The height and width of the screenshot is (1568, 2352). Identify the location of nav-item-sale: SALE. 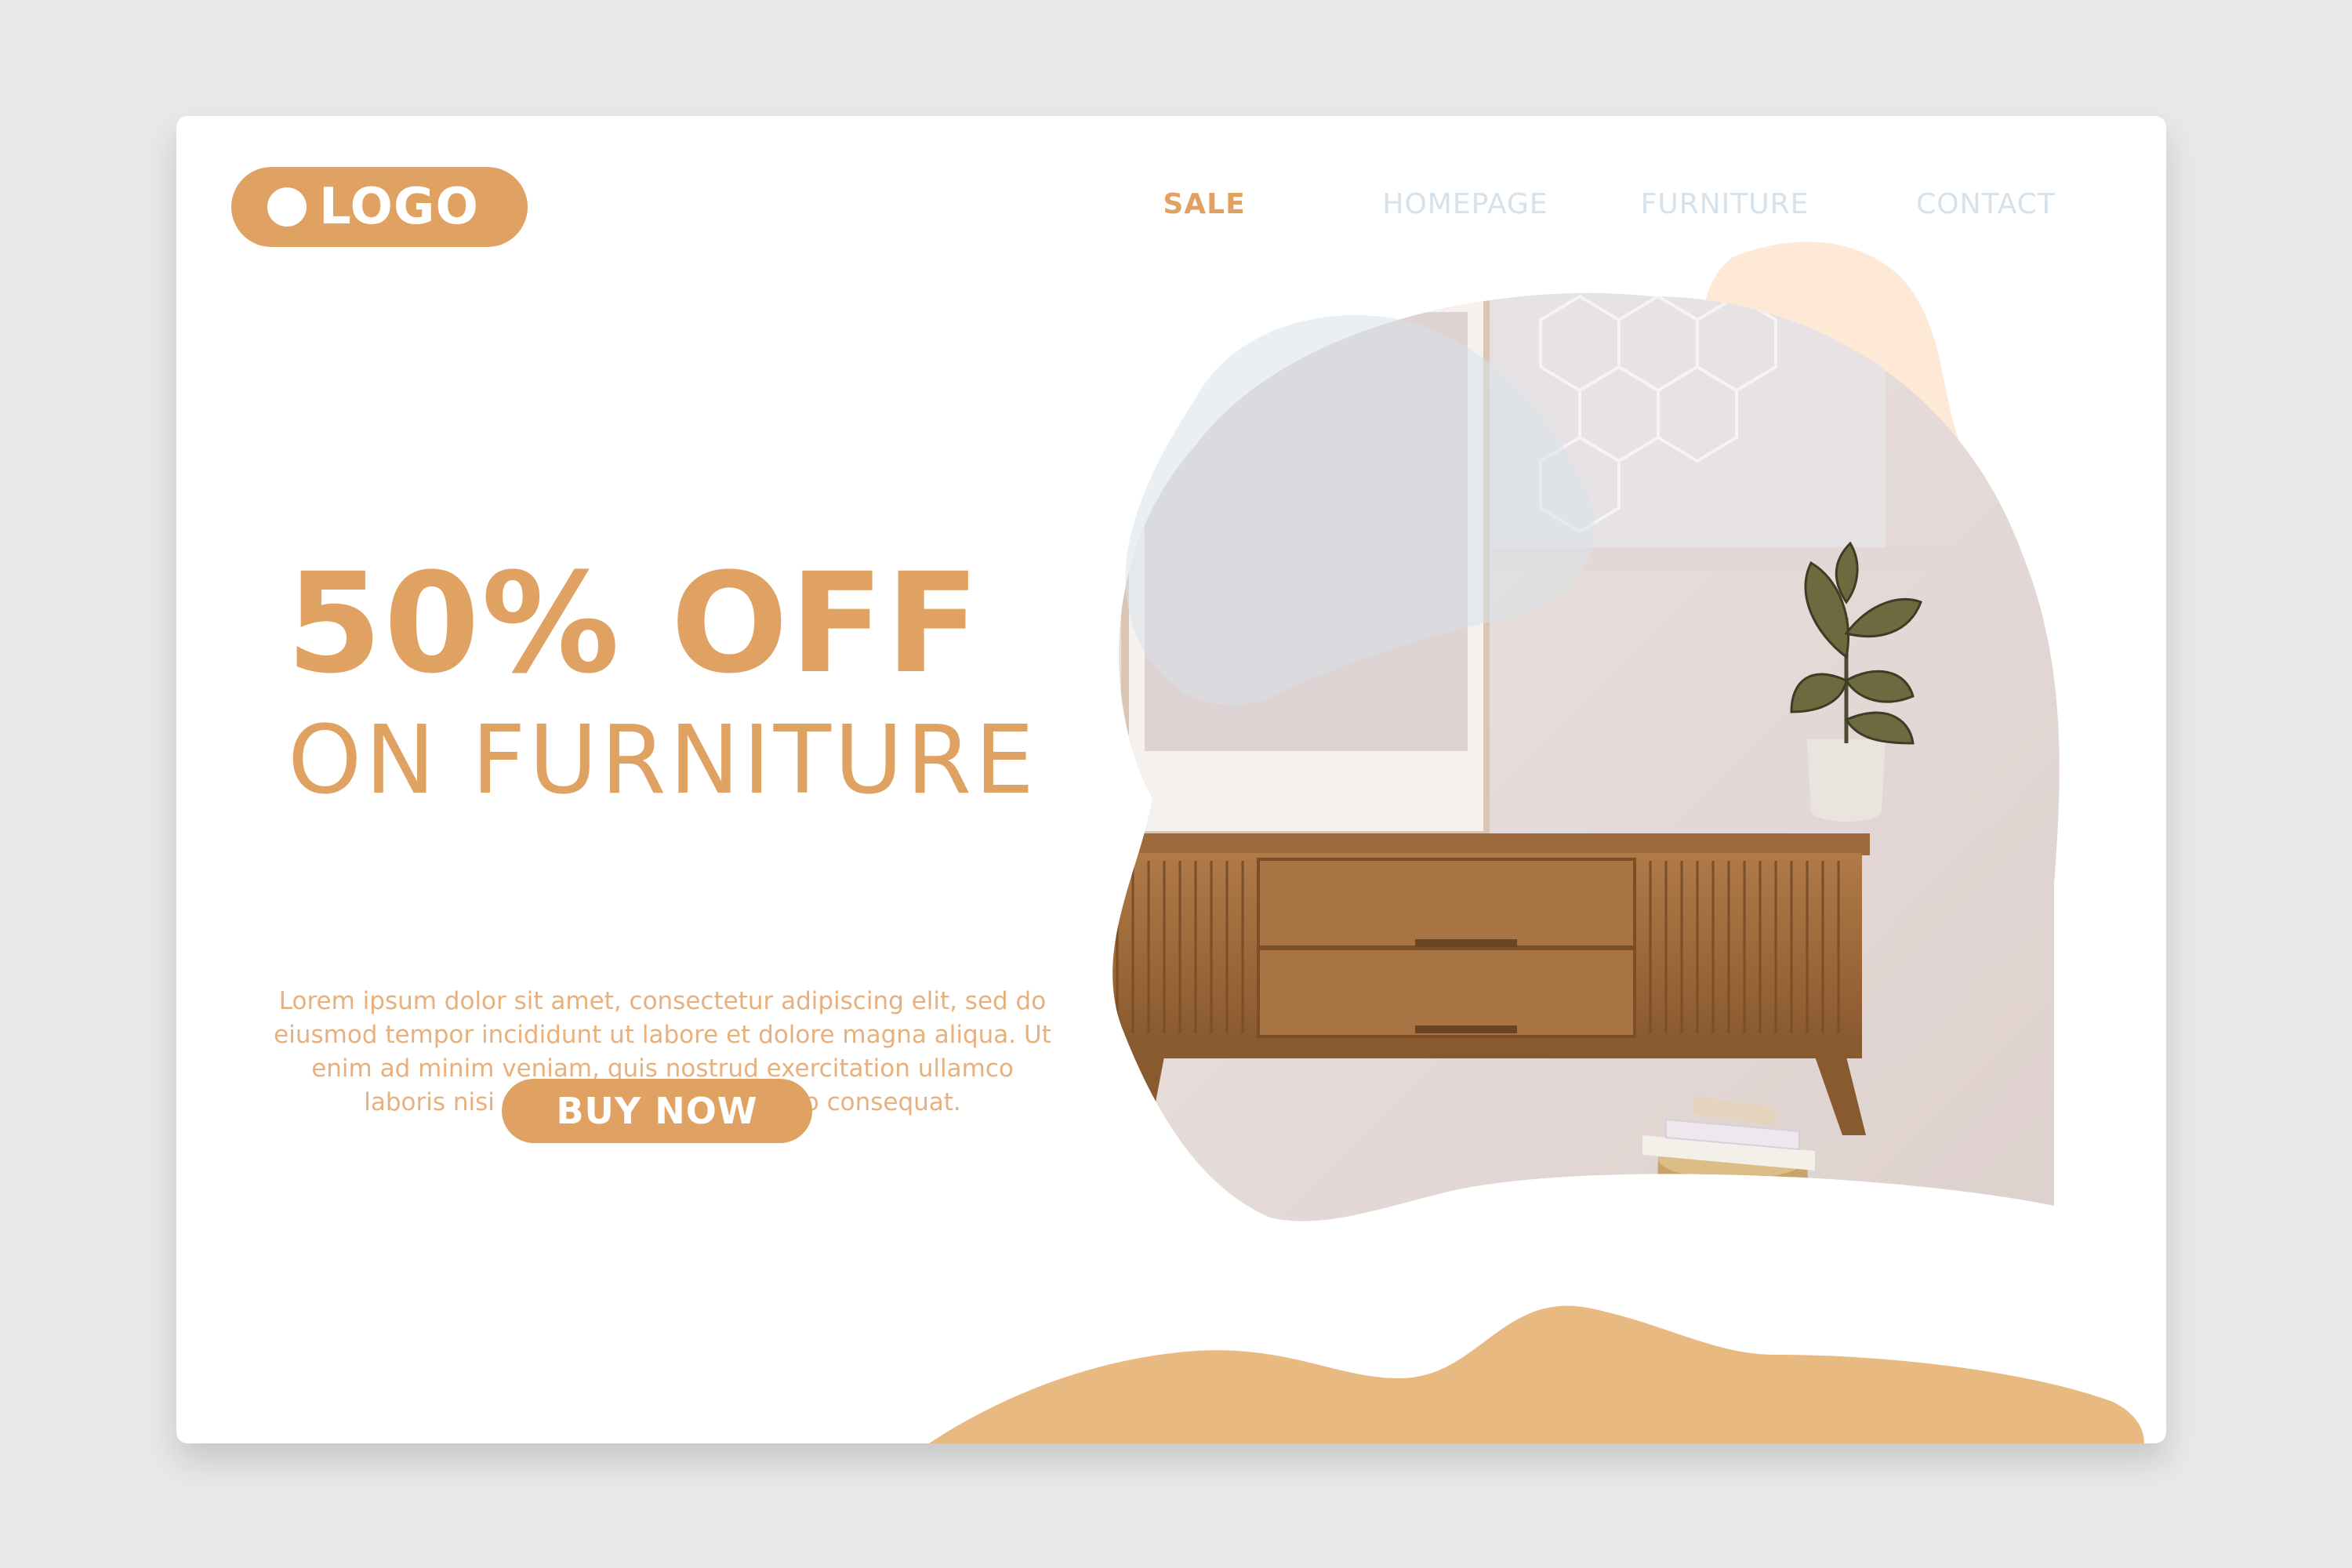
(1204, 204).